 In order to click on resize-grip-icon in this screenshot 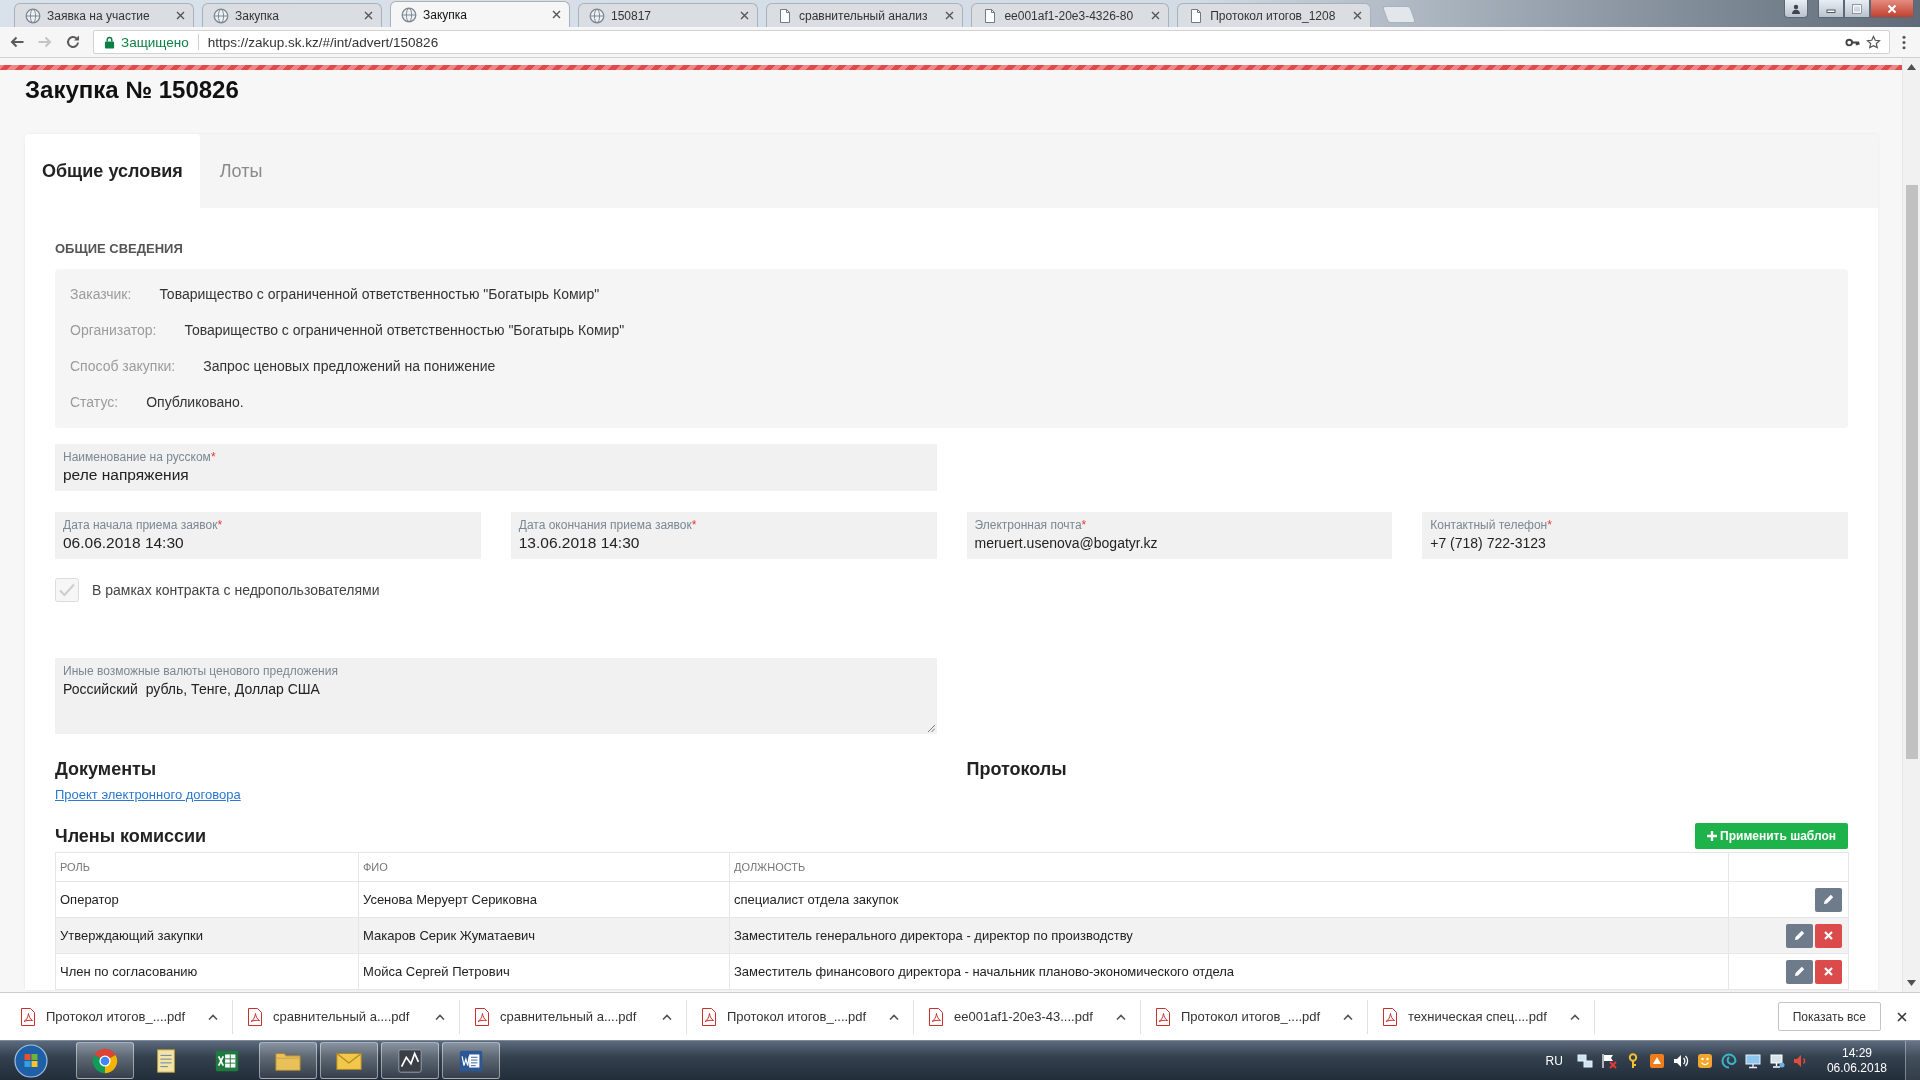, I will do `click(930, 728)`.